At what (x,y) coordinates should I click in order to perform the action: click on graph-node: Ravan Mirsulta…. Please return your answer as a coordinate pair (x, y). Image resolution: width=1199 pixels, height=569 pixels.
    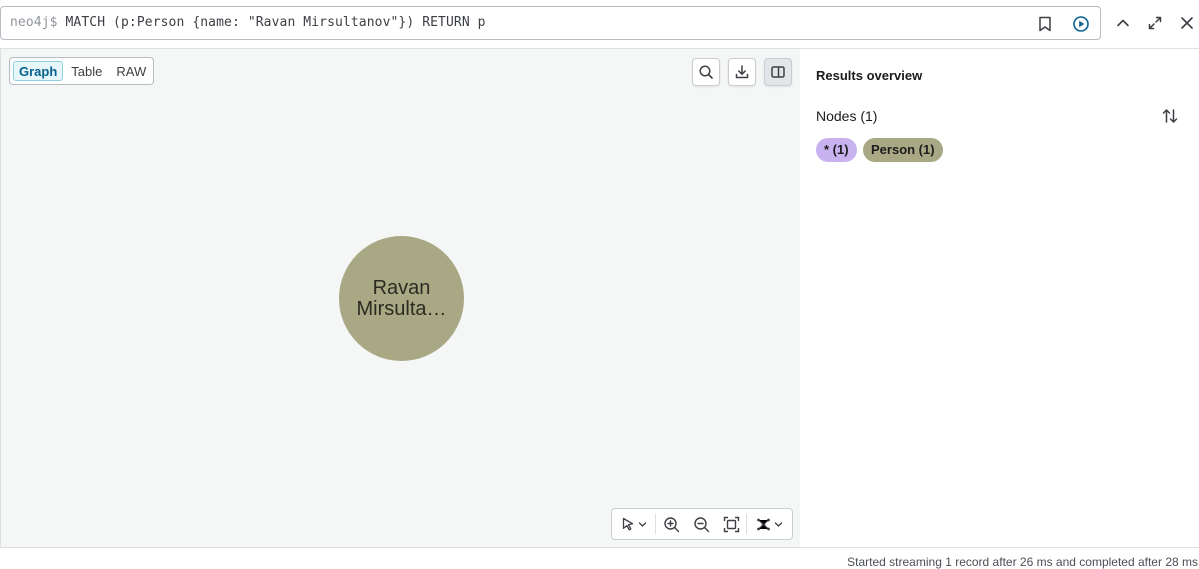
    Looking at the image, I should click on (401, 298).